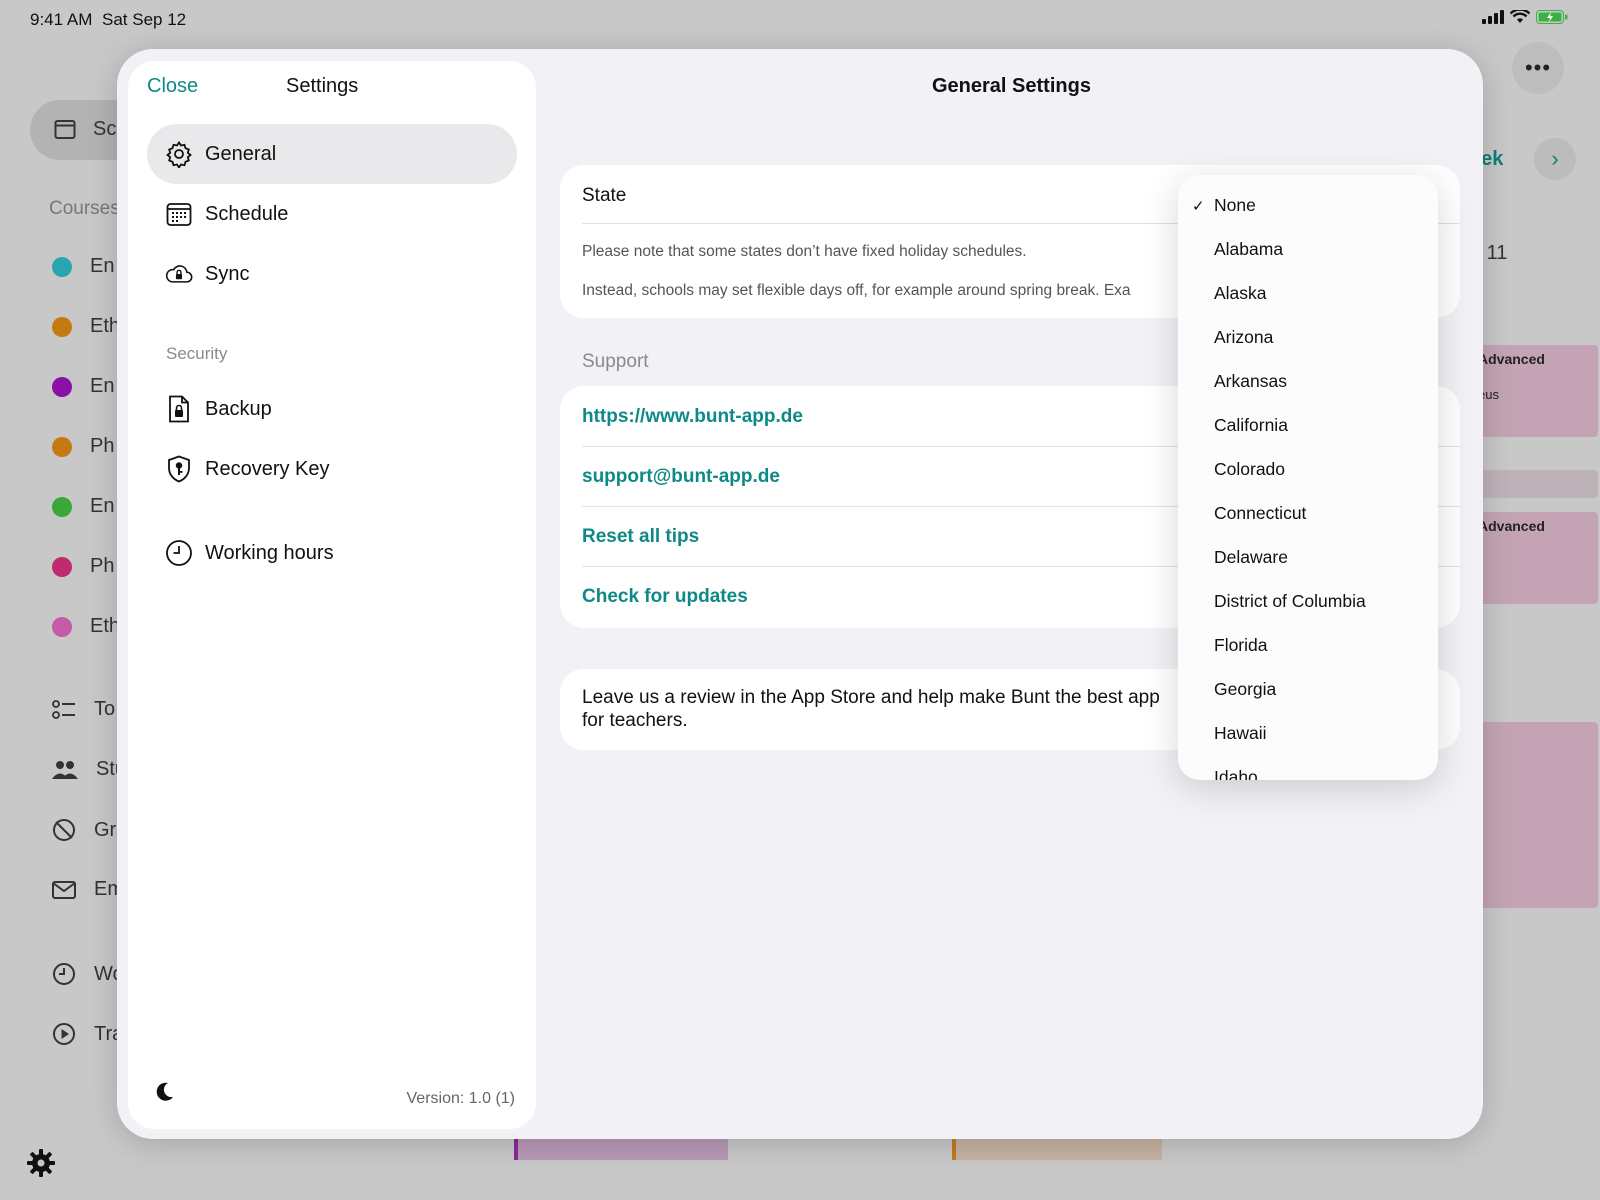 This screenshot has height=1200, width=1600. What do you see at coordinates (179, 214) in the screenshot?
I see `calendar-icon` at bounding box center [179, 214].